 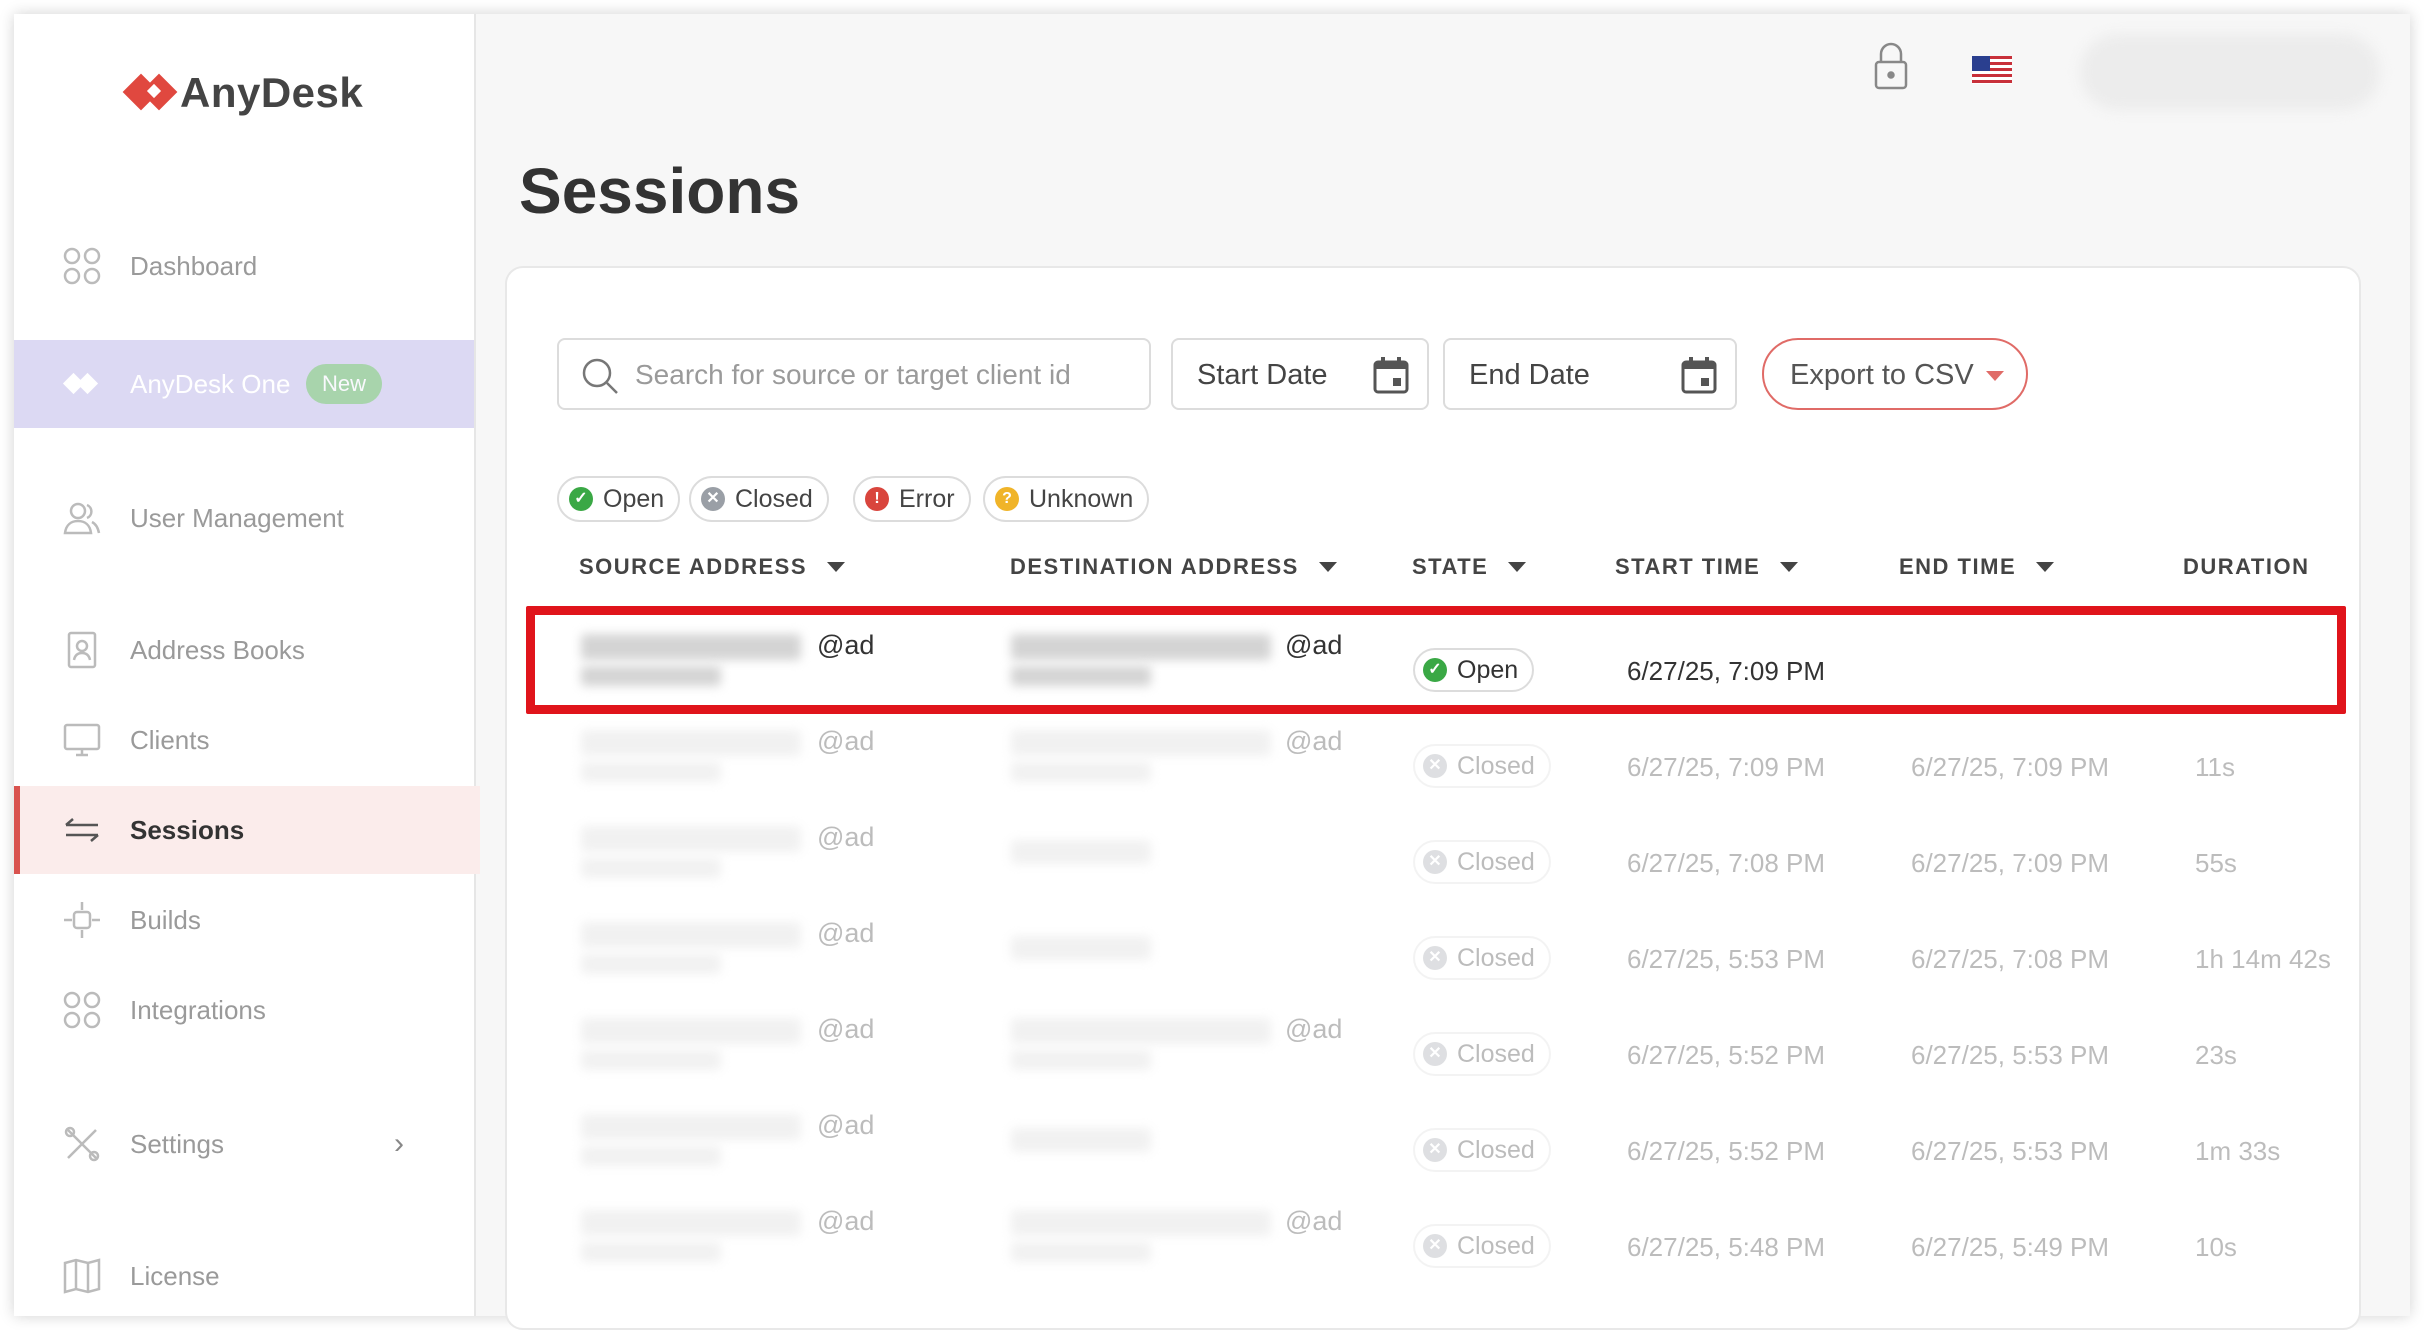 I want to click on sidebar-item-label: Clients, so click(x=170, y=739).